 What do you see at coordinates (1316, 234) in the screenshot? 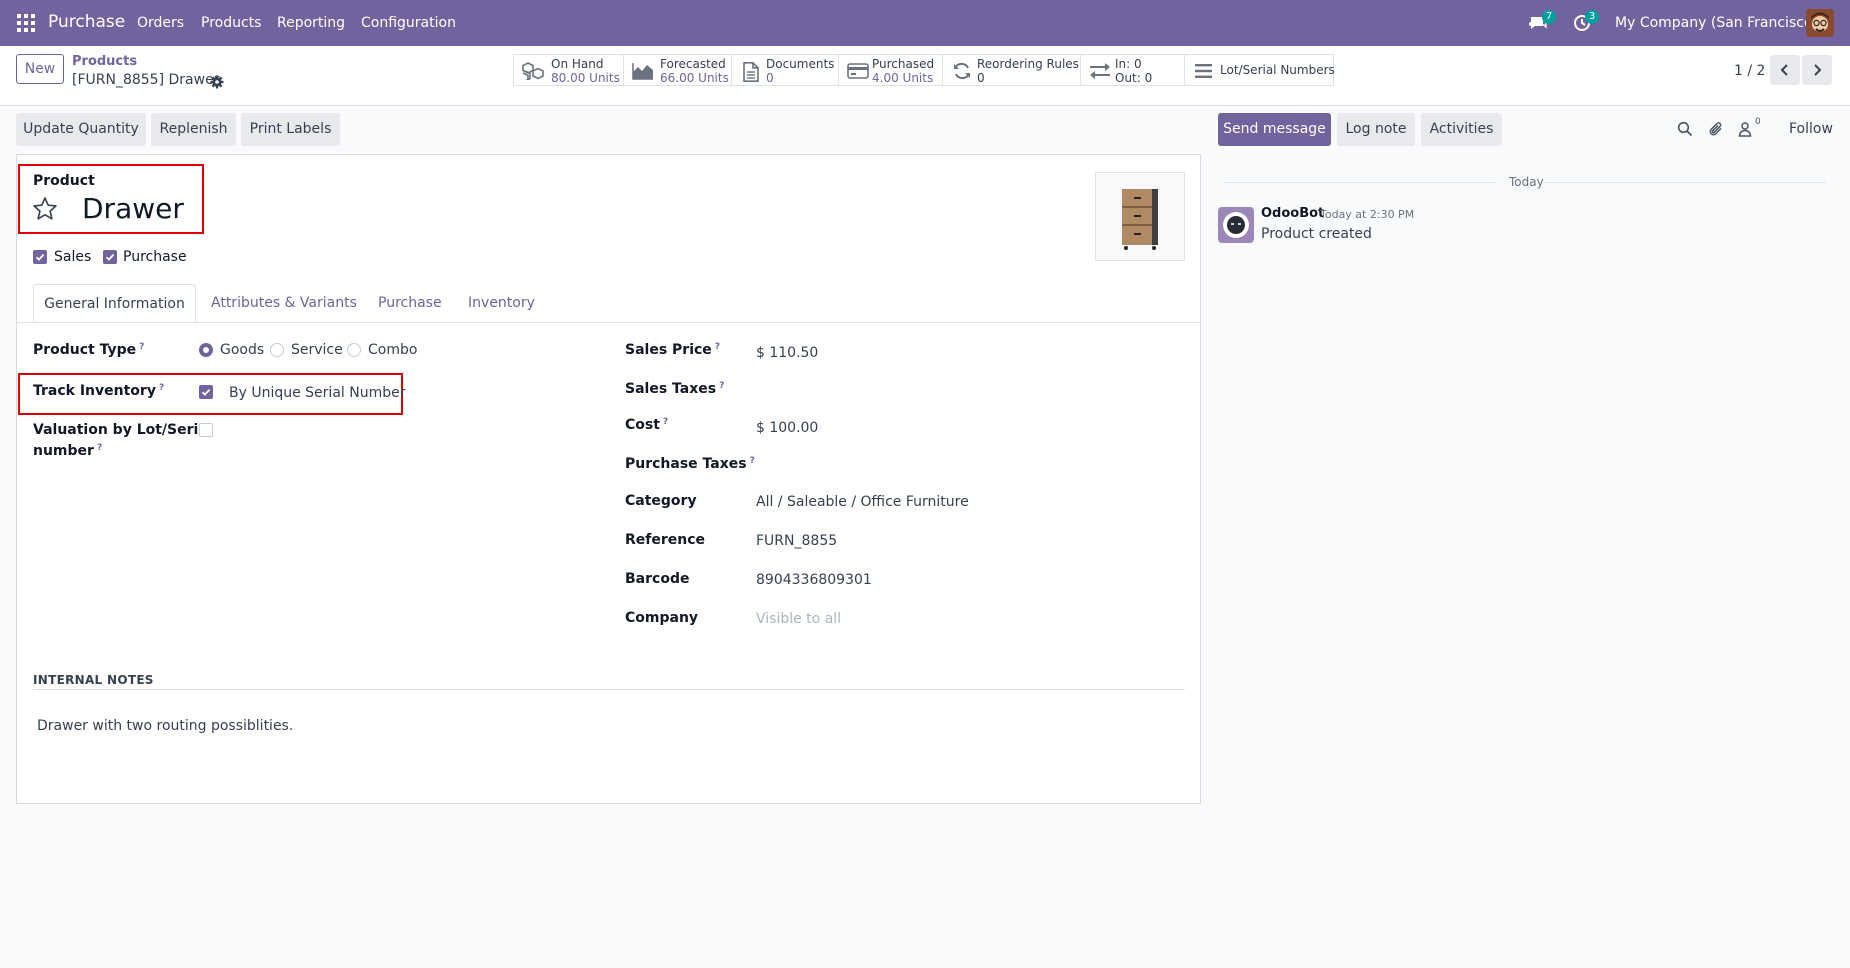
I see `message-body: Product created` at bounding box center [1316, 234].